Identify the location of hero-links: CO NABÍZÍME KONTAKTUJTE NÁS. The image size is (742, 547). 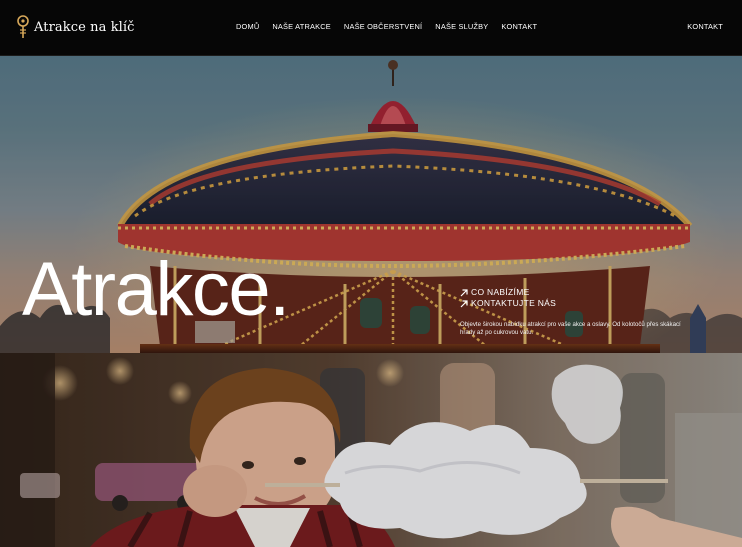
(508, 298).